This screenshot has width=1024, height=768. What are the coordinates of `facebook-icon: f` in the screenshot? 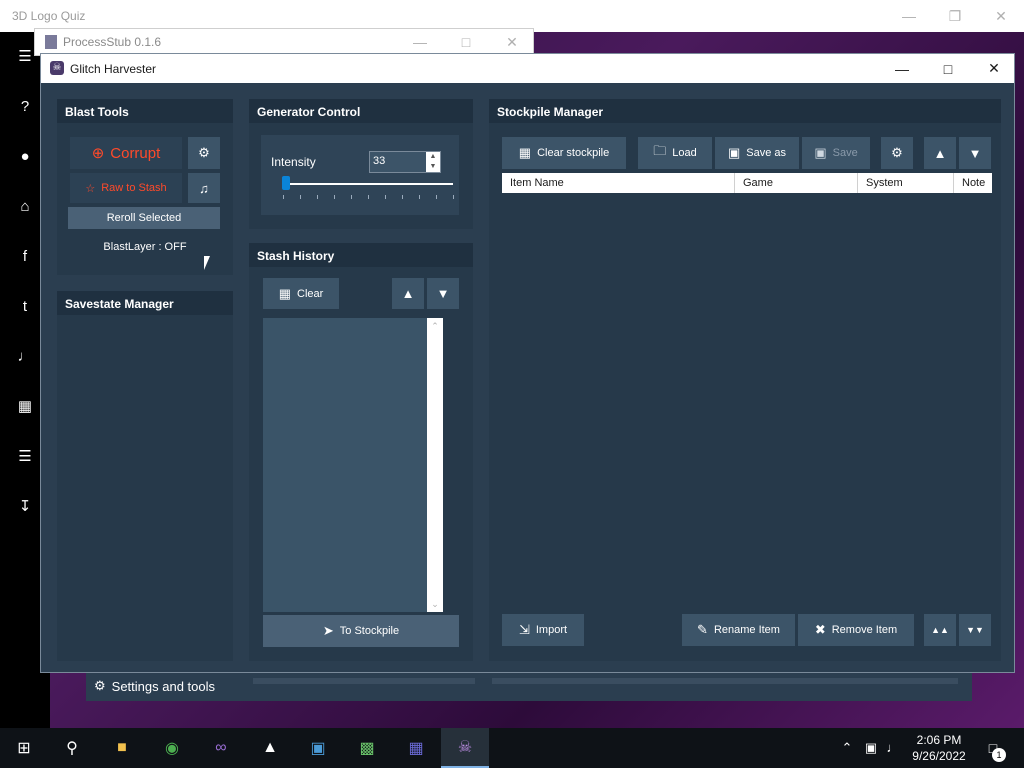 It's located at (25, 257).